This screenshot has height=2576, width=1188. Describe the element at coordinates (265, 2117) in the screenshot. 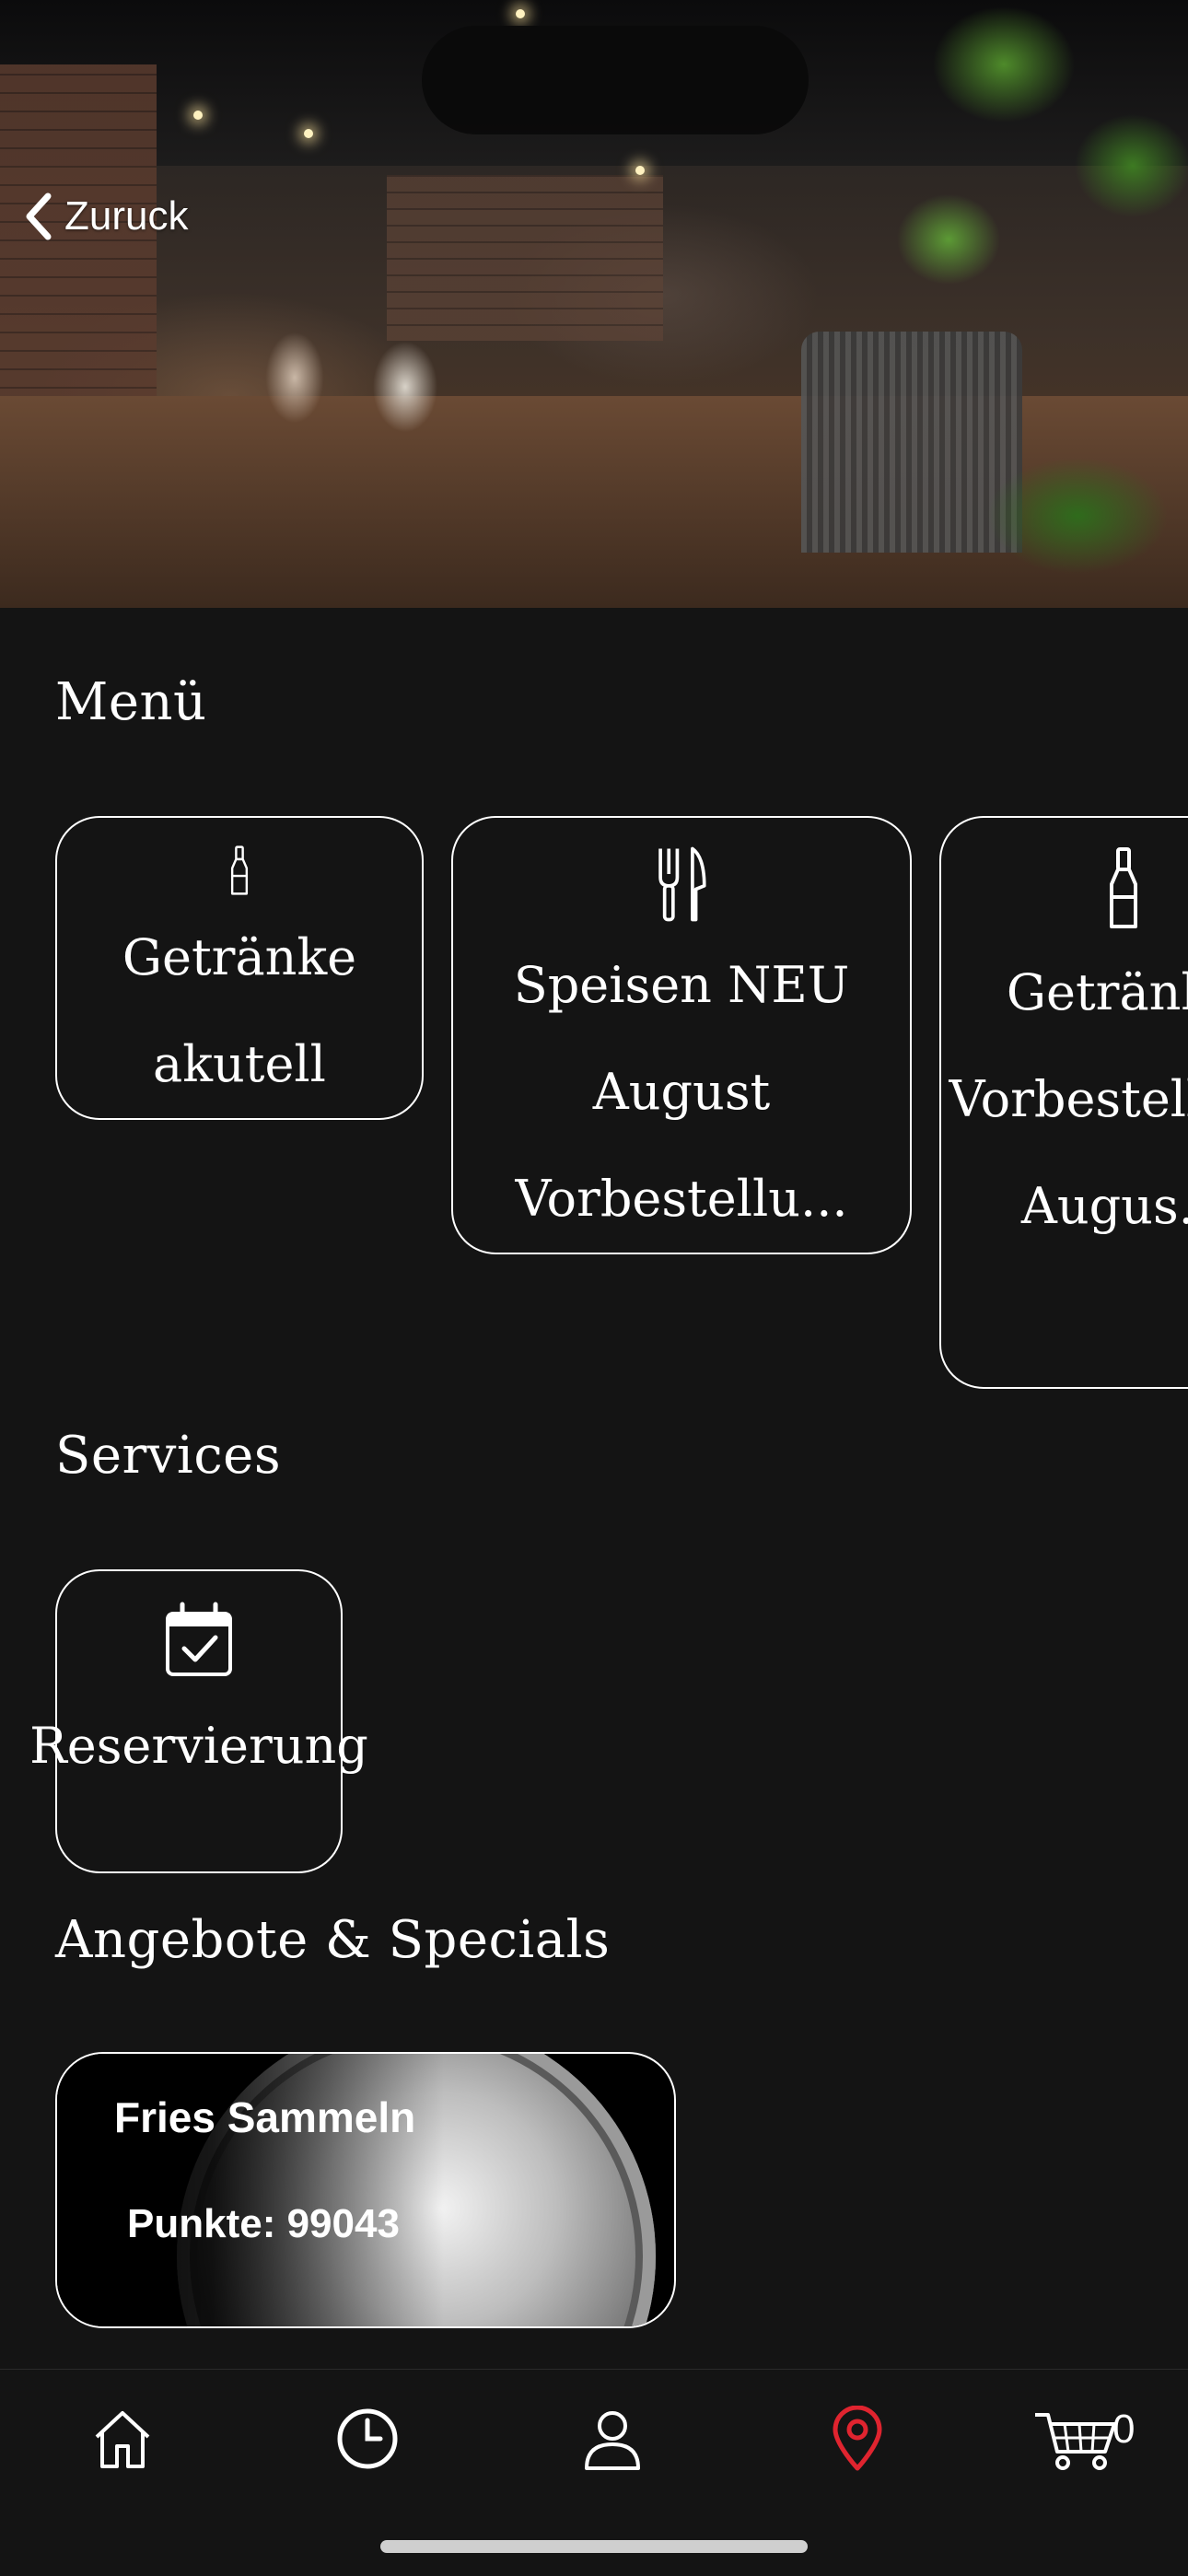

I see `offer-title: Fries Sammeln` at that location.